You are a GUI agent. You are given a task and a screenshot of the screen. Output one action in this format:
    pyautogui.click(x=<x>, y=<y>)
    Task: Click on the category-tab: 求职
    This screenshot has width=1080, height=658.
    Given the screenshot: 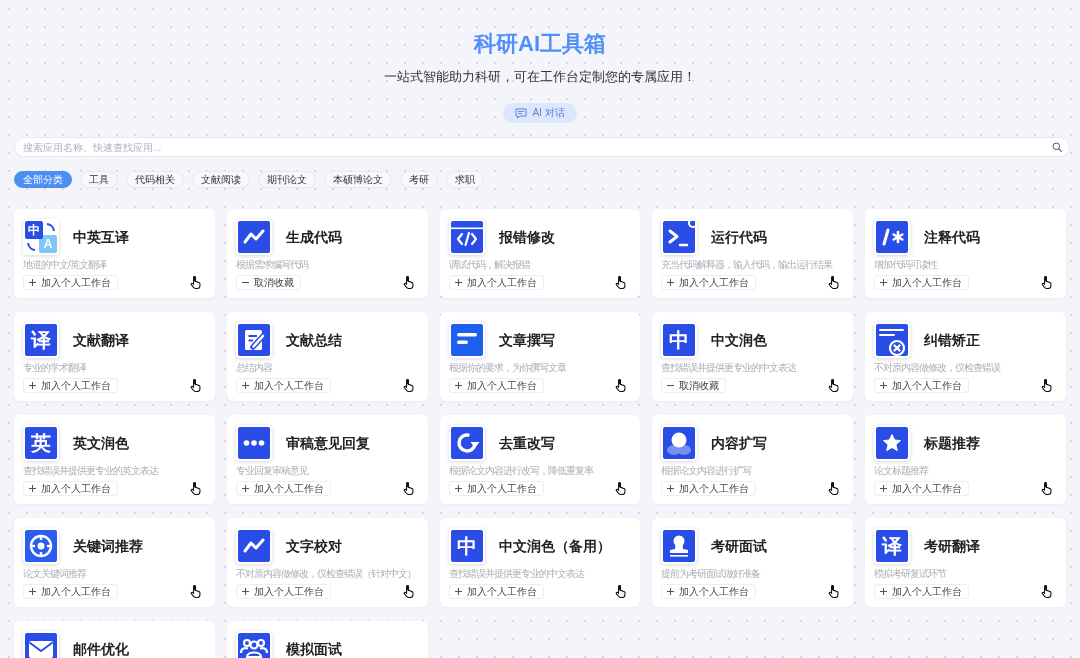 What is the action you would take?
    pyautogui.click(x=465, y=179)
    